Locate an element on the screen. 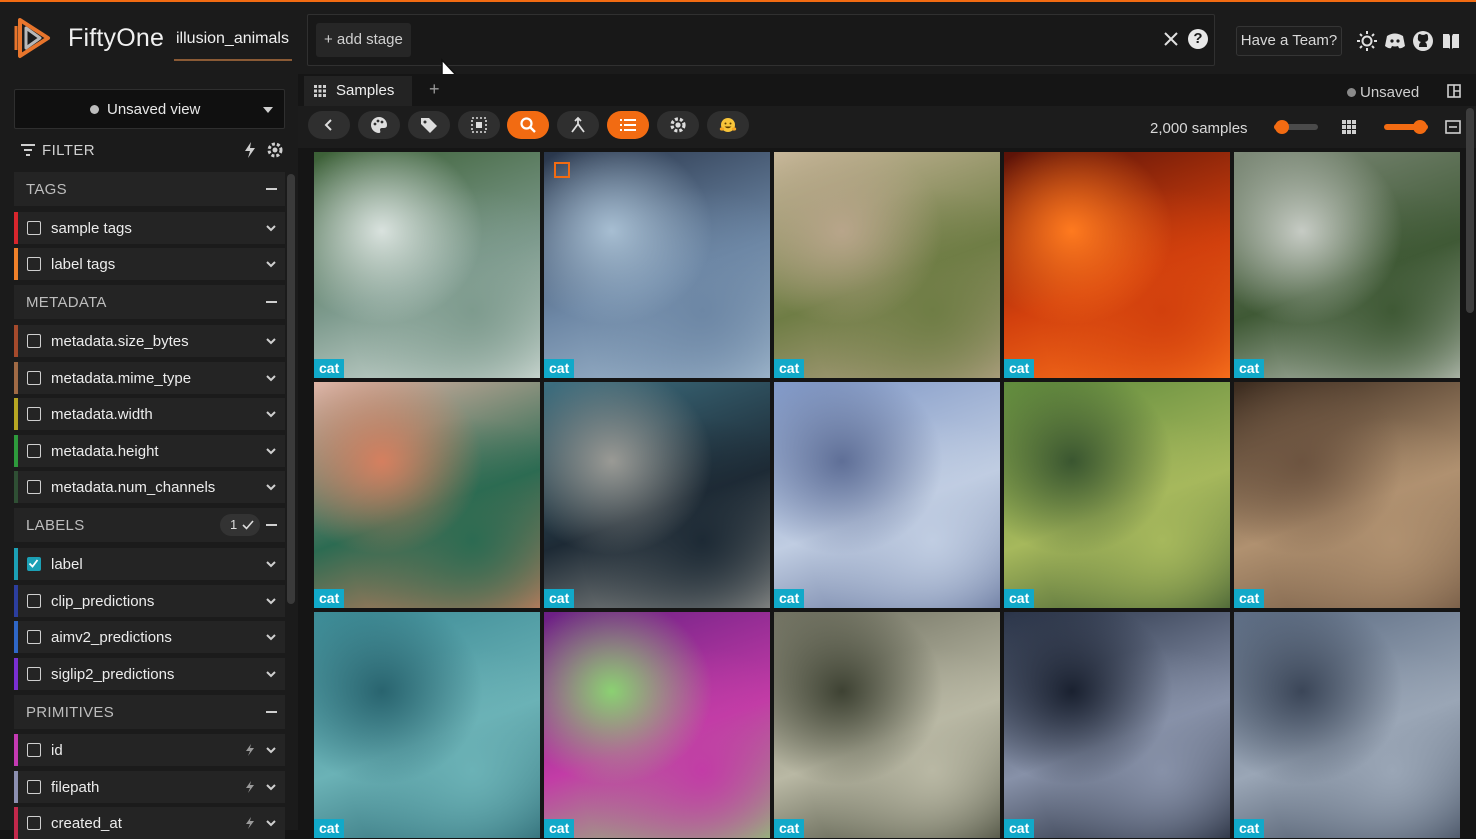 The image size is (1476, 839). hugging-face-button is located at coordinates (728, 125).